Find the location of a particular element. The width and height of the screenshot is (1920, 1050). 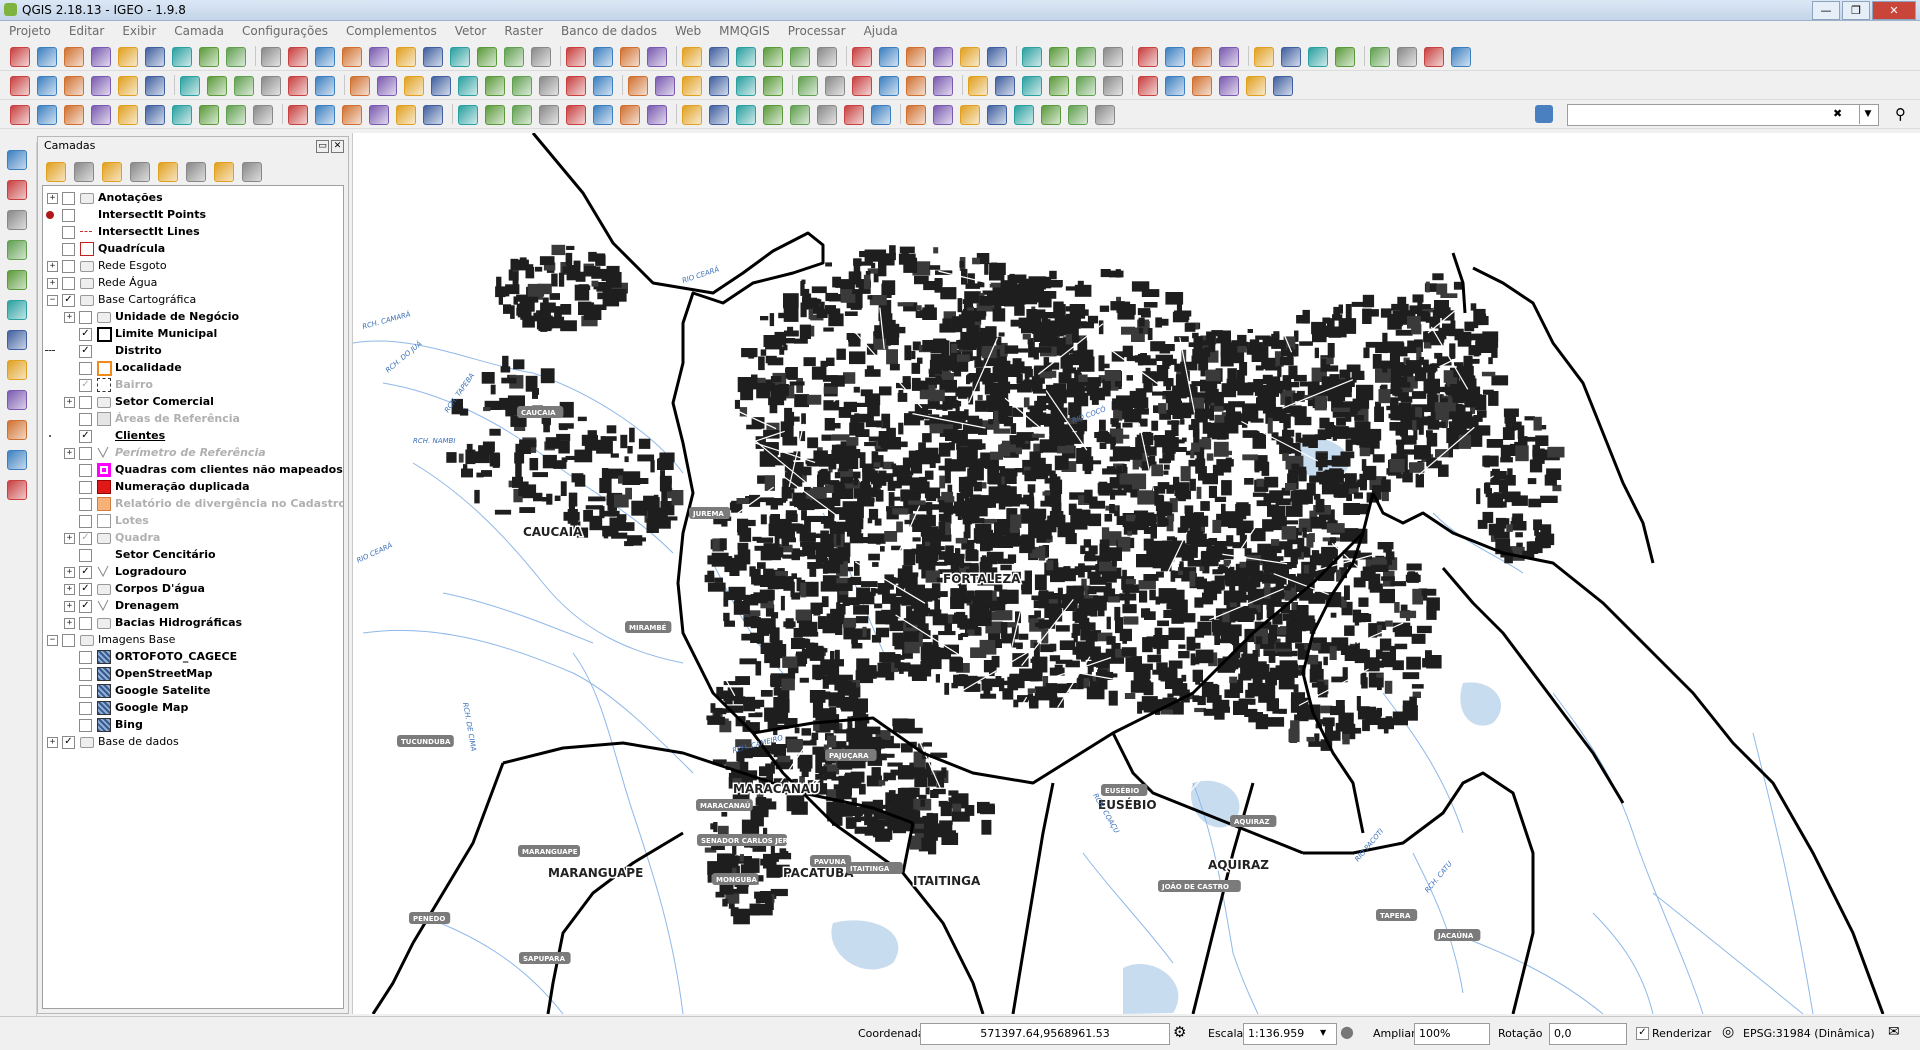

save-edits-icon is located at coordinates (74, 86).